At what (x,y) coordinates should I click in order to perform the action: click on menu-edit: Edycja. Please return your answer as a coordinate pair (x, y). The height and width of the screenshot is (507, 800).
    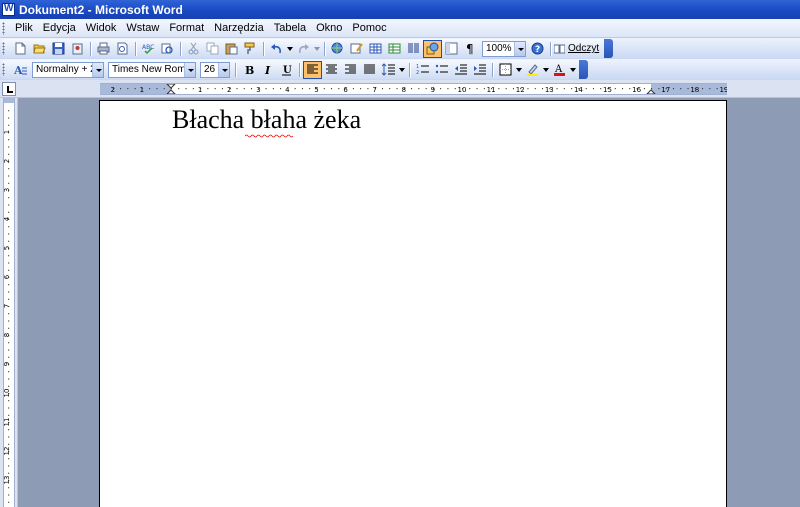
    Looking at the image, I should click on (59, 28).